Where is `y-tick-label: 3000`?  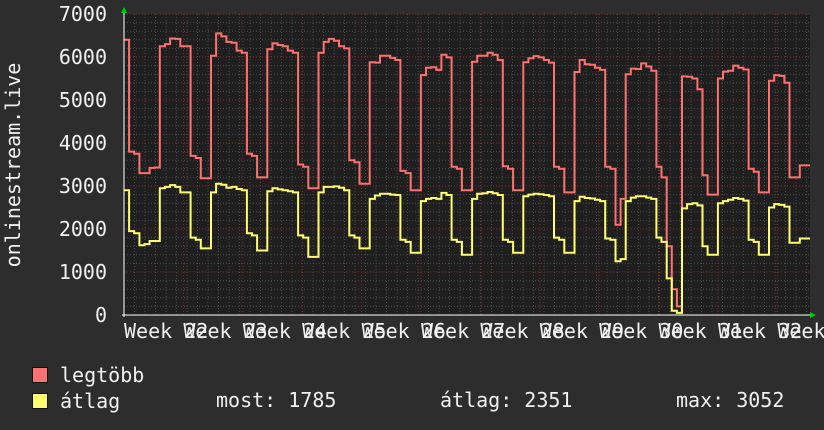
y-tick-label: 3000 is located at coordinates (83, 186).